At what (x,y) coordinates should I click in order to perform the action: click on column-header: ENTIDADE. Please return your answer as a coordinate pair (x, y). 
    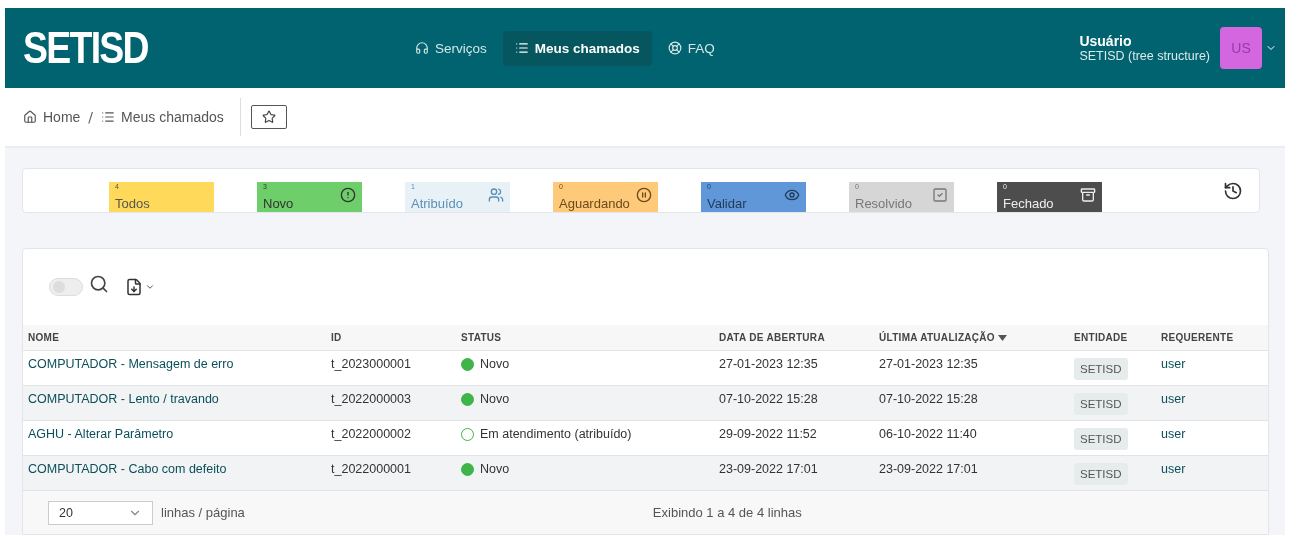
    Looking at the image, I should click on (1112, 338).